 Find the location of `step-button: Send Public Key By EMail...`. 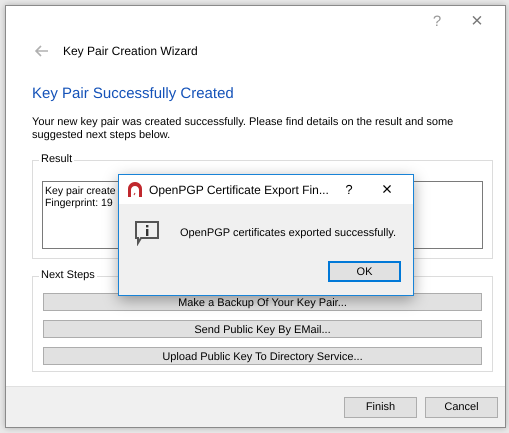

step-button: Send Public Key By EMail... is located at coordinates (262, 329).